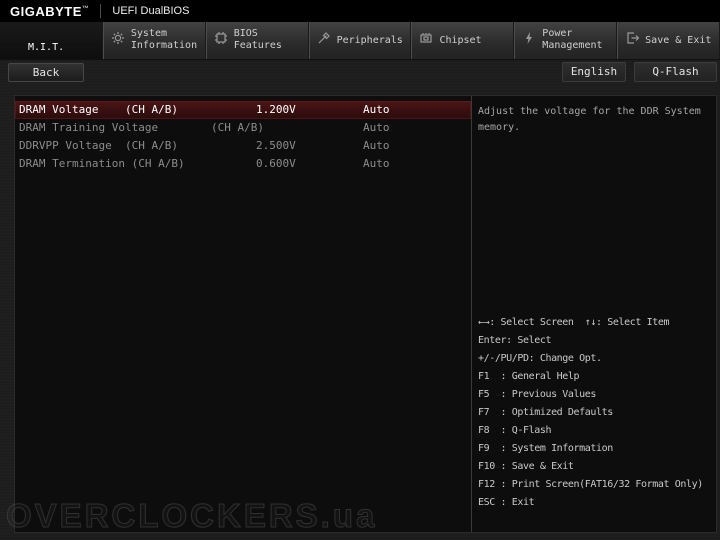 The height and width of the screenshot is (540, 720). What do you see at coordinates (557, 33) in the screenshot?
I see `tab-label: Power` at bounding box center [557, 33].